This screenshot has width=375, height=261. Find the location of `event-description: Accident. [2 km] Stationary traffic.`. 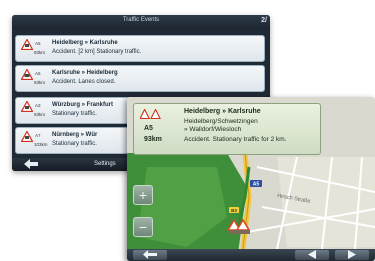

event-description: Accident. [2 km] Stationary traffic. is located at coordinates (97, 52).